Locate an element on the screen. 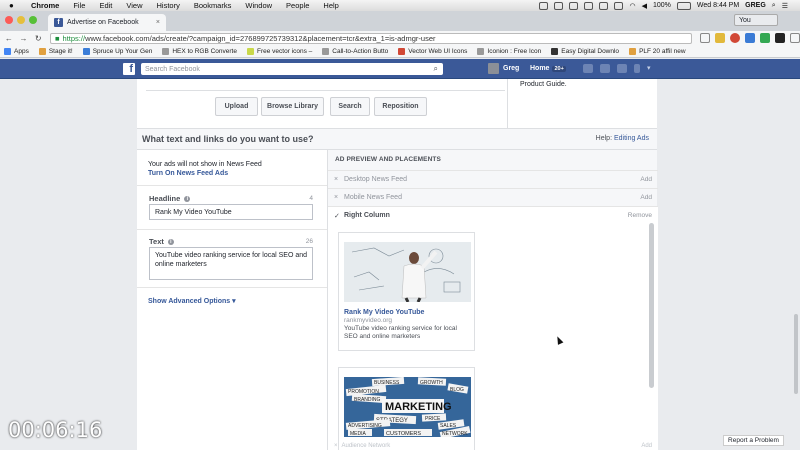  preview-scrollbar is located at coordinates (651, 305).